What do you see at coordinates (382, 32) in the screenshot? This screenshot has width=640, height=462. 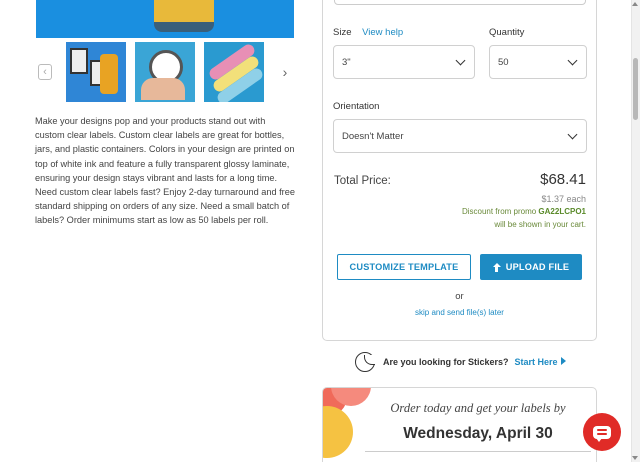 I see `view-help-link: View help` at bounding box center [382, 32].